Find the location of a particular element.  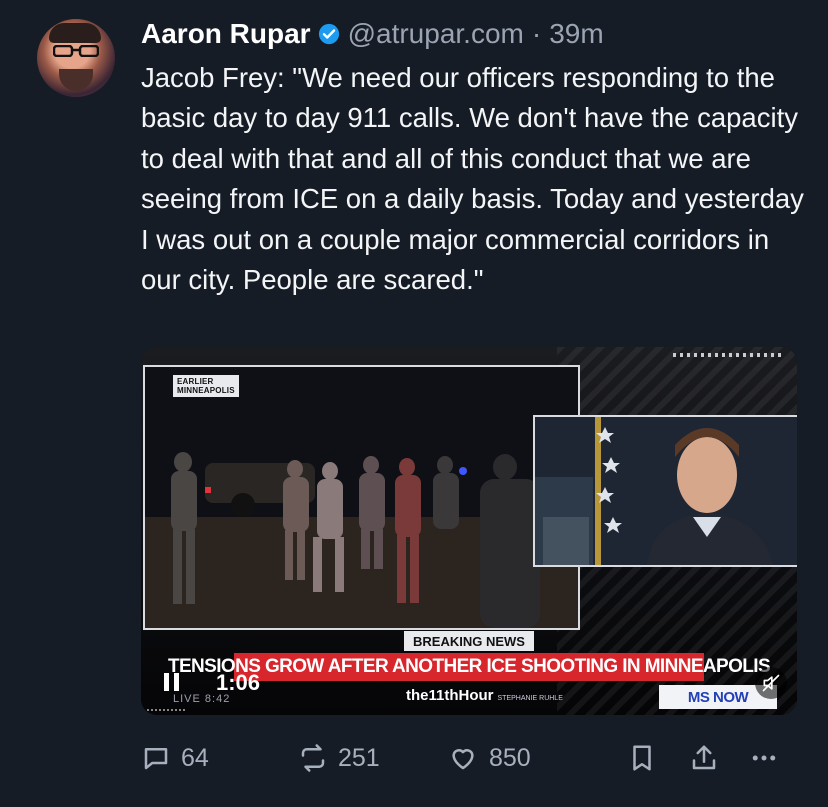

speaker-scene is located at coordinates (666, 491).